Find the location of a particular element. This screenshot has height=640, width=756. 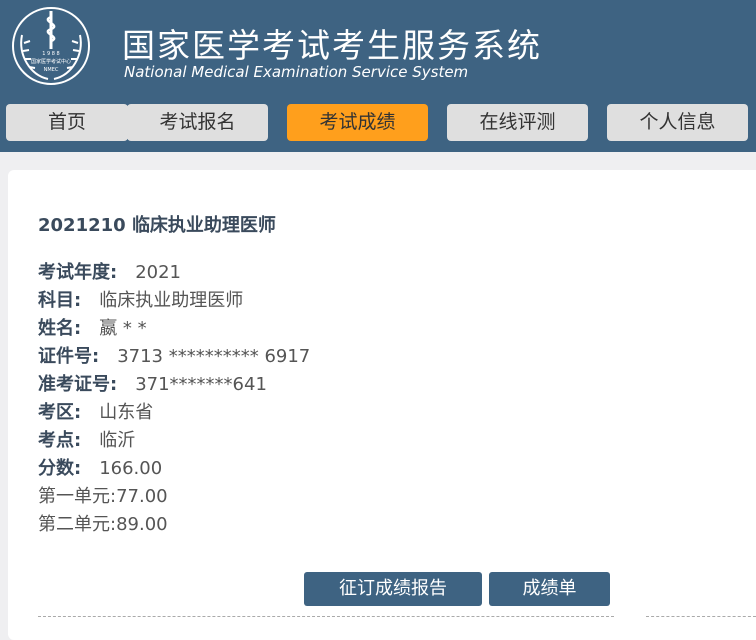

nav-home: 首页 is located at coordinates (67, 122).